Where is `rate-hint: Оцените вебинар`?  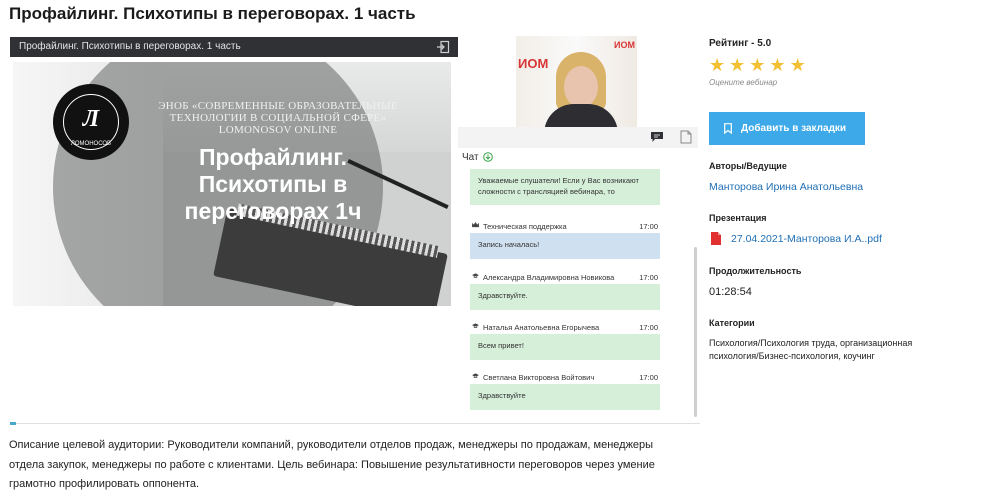 rate-hint: Оцените вебинар is located at coordinates (743, 82).